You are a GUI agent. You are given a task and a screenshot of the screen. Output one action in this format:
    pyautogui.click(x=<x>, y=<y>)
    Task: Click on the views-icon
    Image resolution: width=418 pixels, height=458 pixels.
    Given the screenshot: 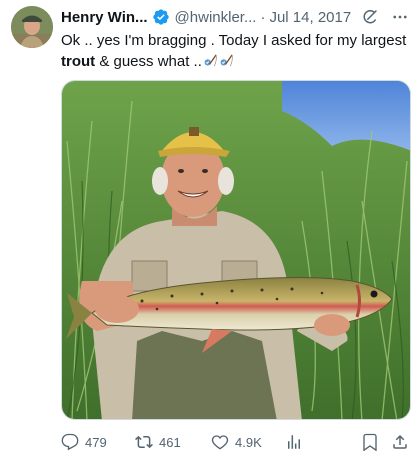 What is the action you would take?
    pyautogui.click(x=294, y=442)
    